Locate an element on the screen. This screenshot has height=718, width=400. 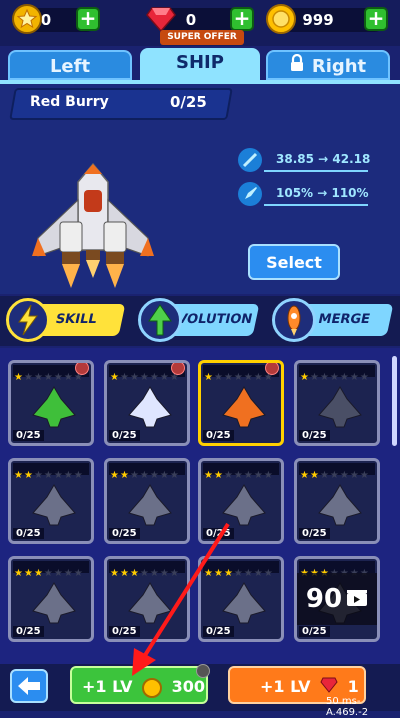
back-arrow-icon is located at coordinates (29, 686).